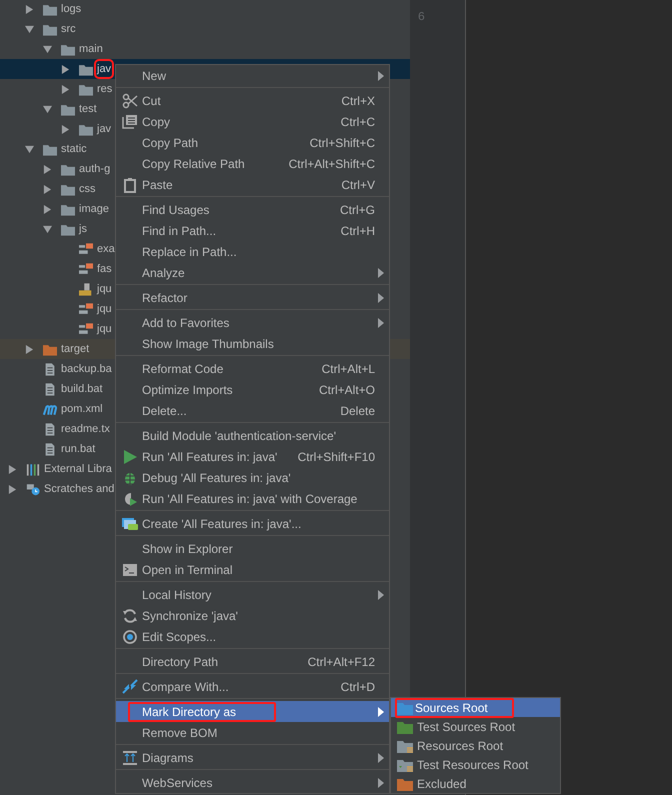  I want to click on shortcut-text: Ctrl+G, so click(356, 210).